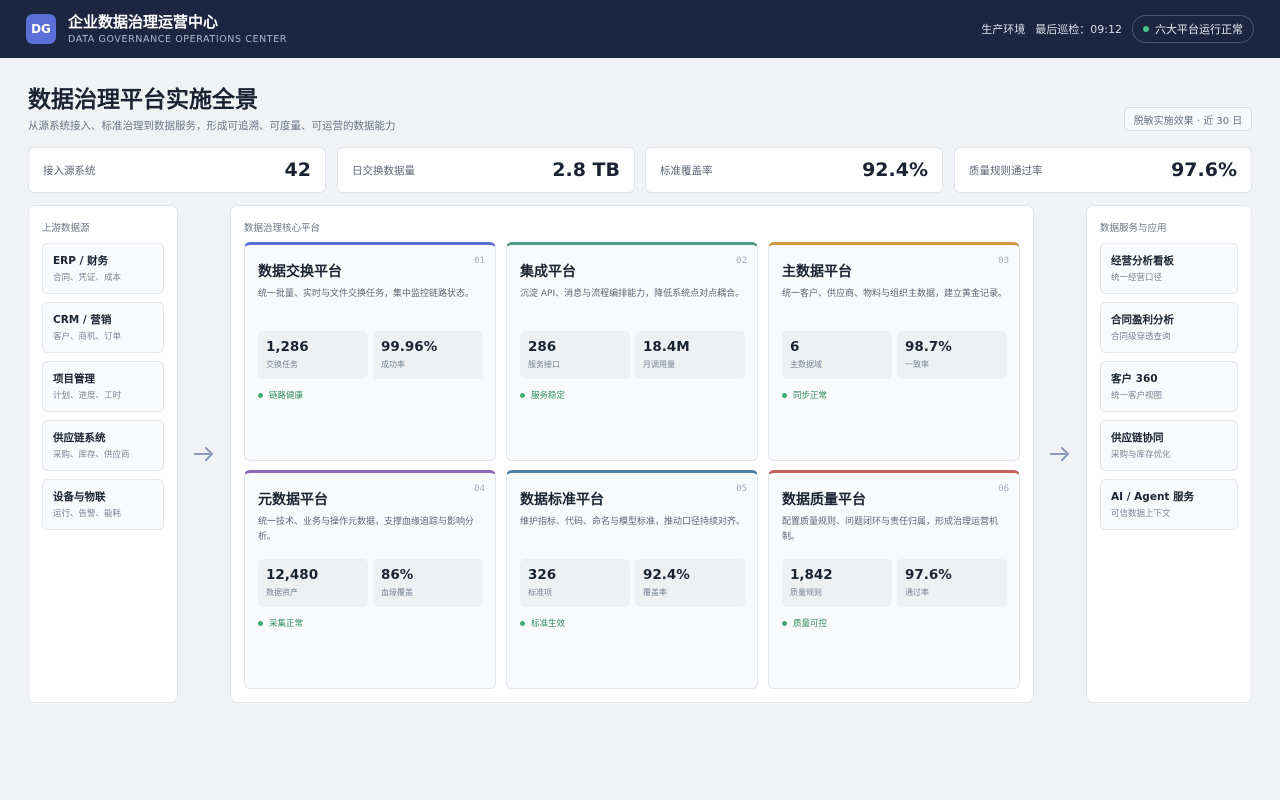 The width and height of the screenshot is (1280, 800). What do you see at coordinates (103, 386) in the screenshot?
I see `source-item-project: 项目管理 计划、进度、工时` at bounding box center [103, 386].